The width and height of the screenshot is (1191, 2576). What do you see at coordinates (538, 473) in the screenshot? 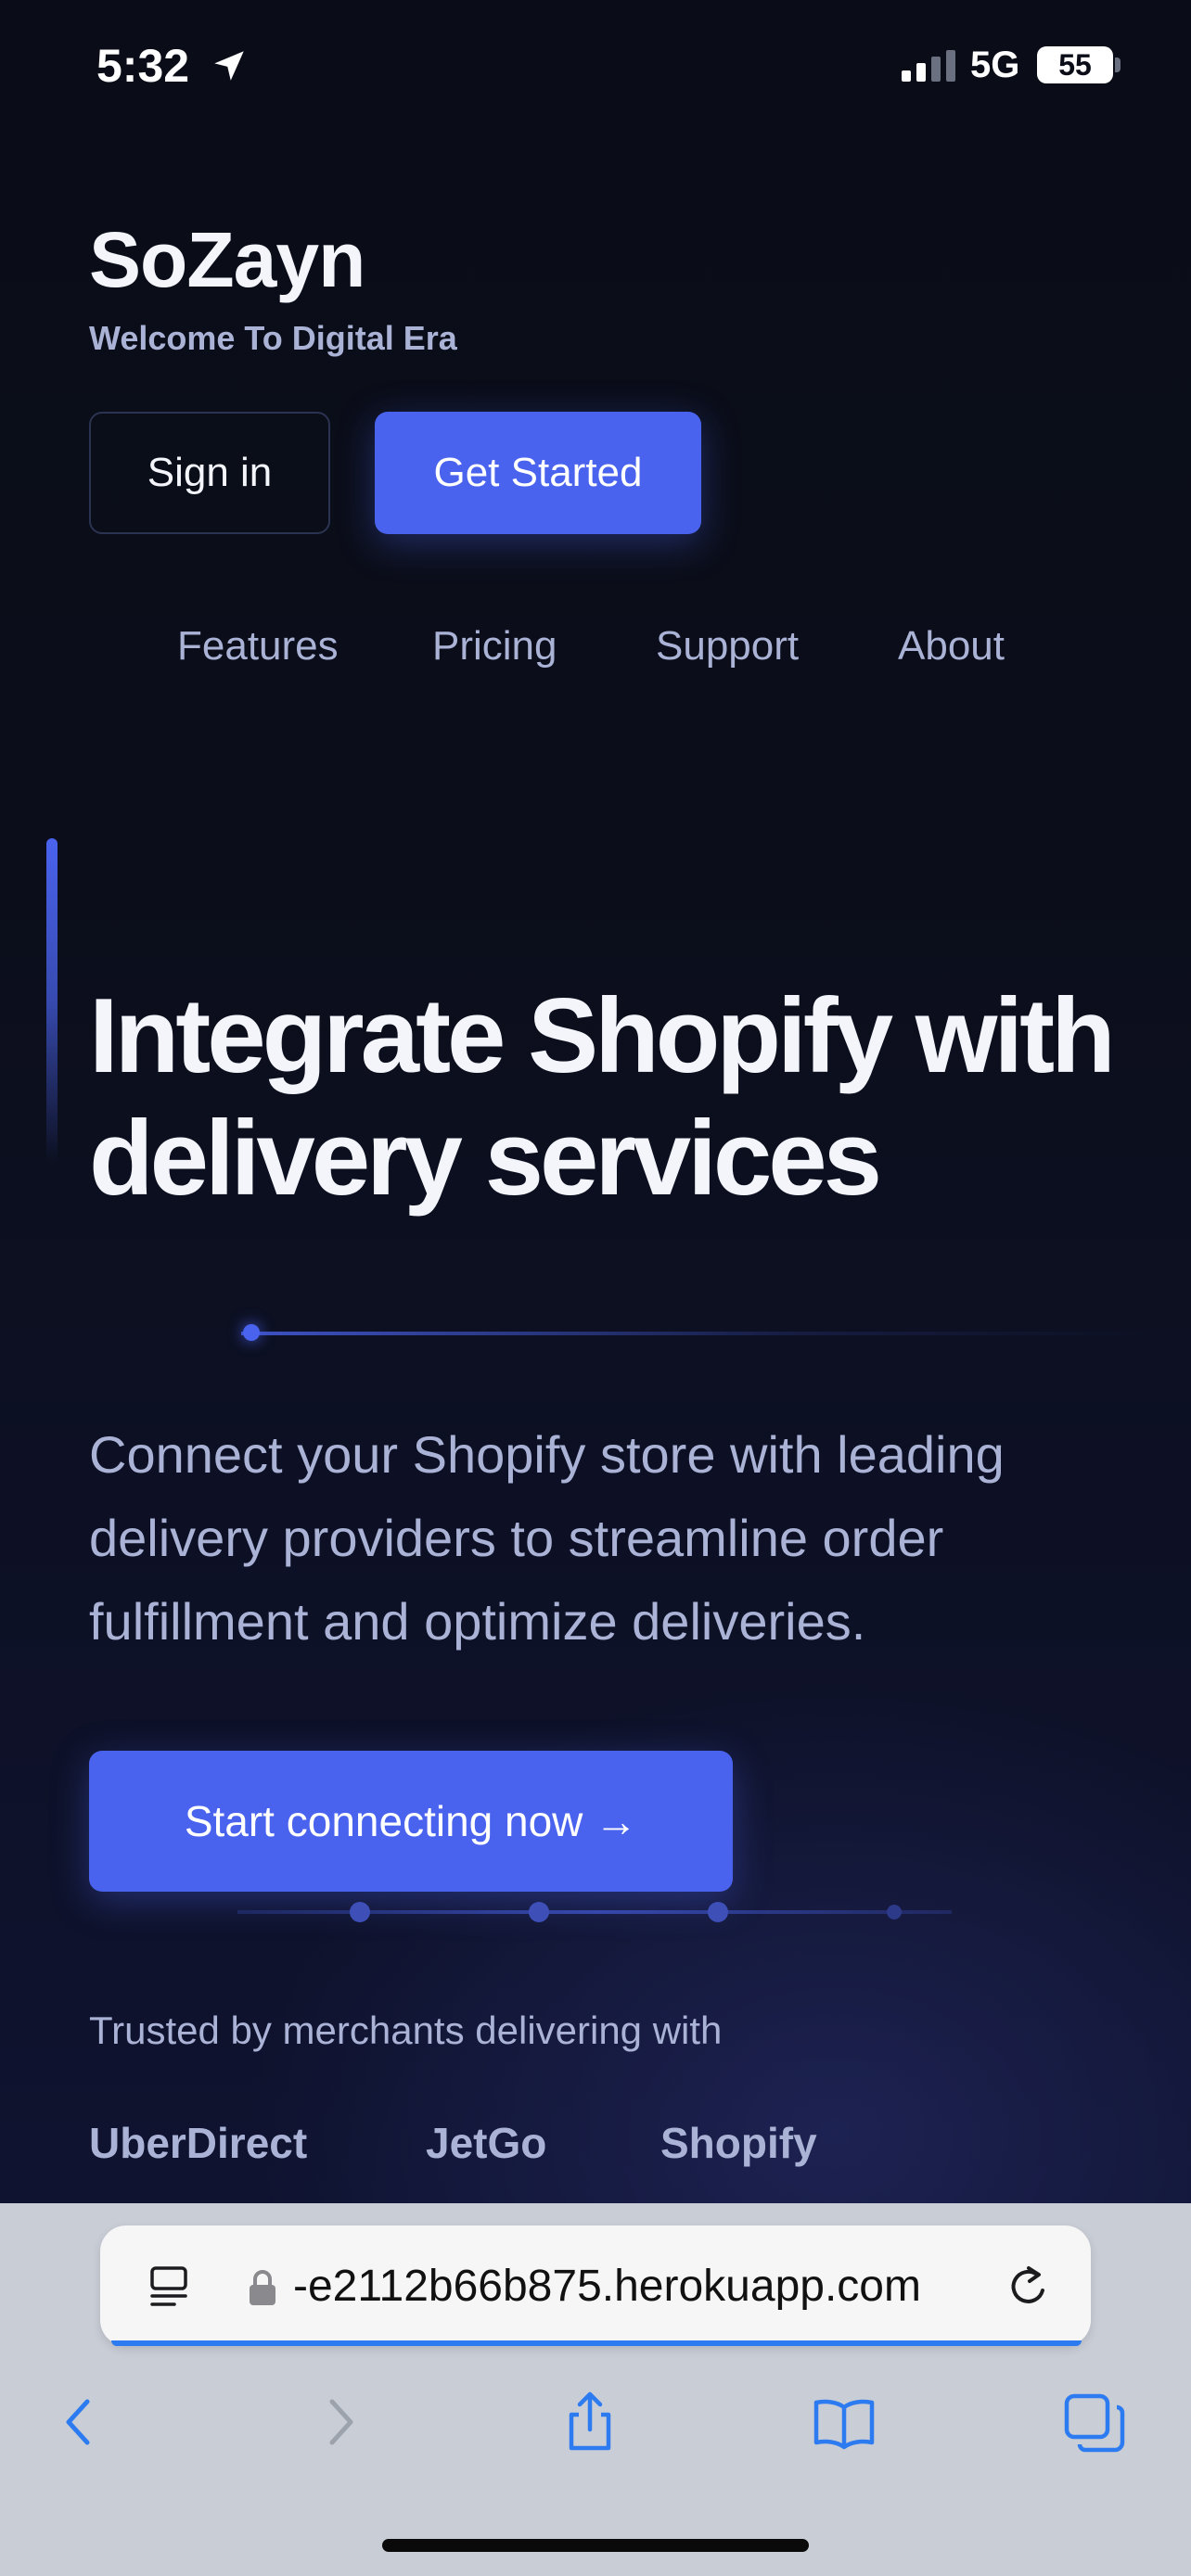
I see `get-started-button: Get Started` at bounding box center [538, 473].